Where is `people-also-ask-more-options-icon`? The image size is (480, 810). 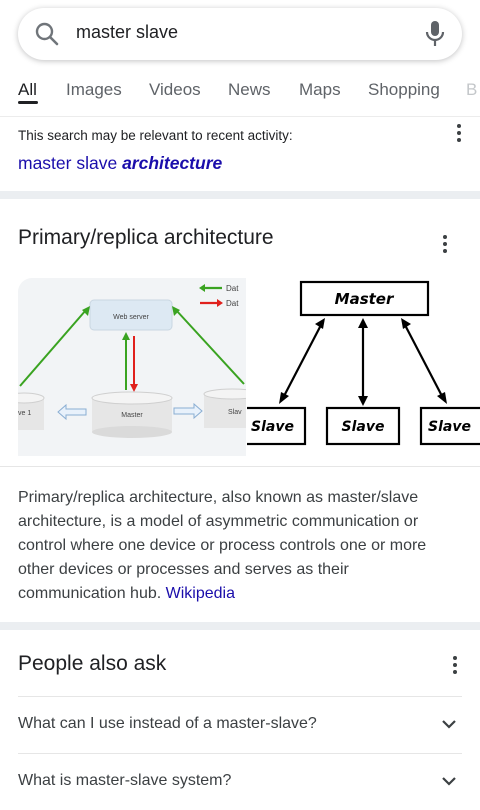
people-also-ask-more-options-icon is located at coordinates (455, 665).